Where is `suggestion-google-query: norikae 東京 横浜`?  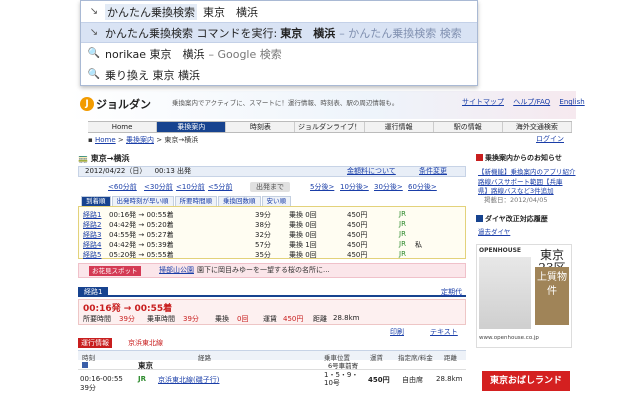
suggestion-google-query: norikae 東京 横浜 is located at coordinates (155, 54).